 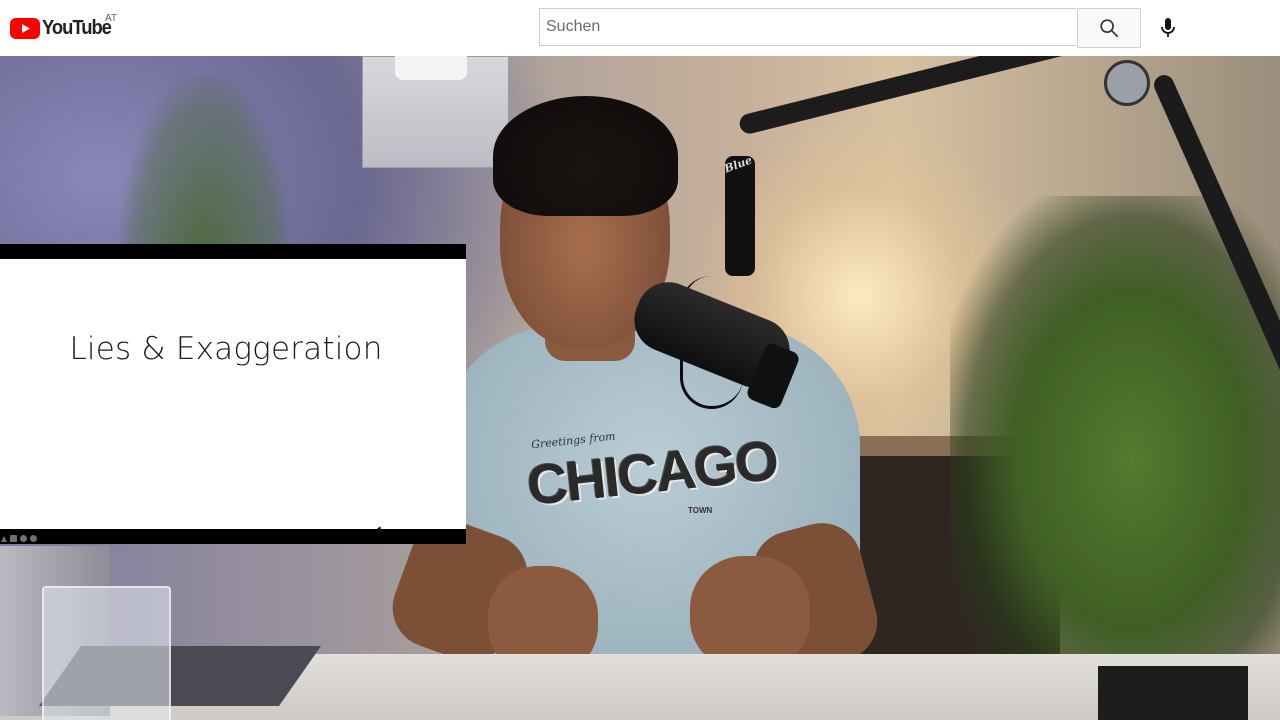 I want to click on masthead: YouTube AT, so click(x=640, y=28).